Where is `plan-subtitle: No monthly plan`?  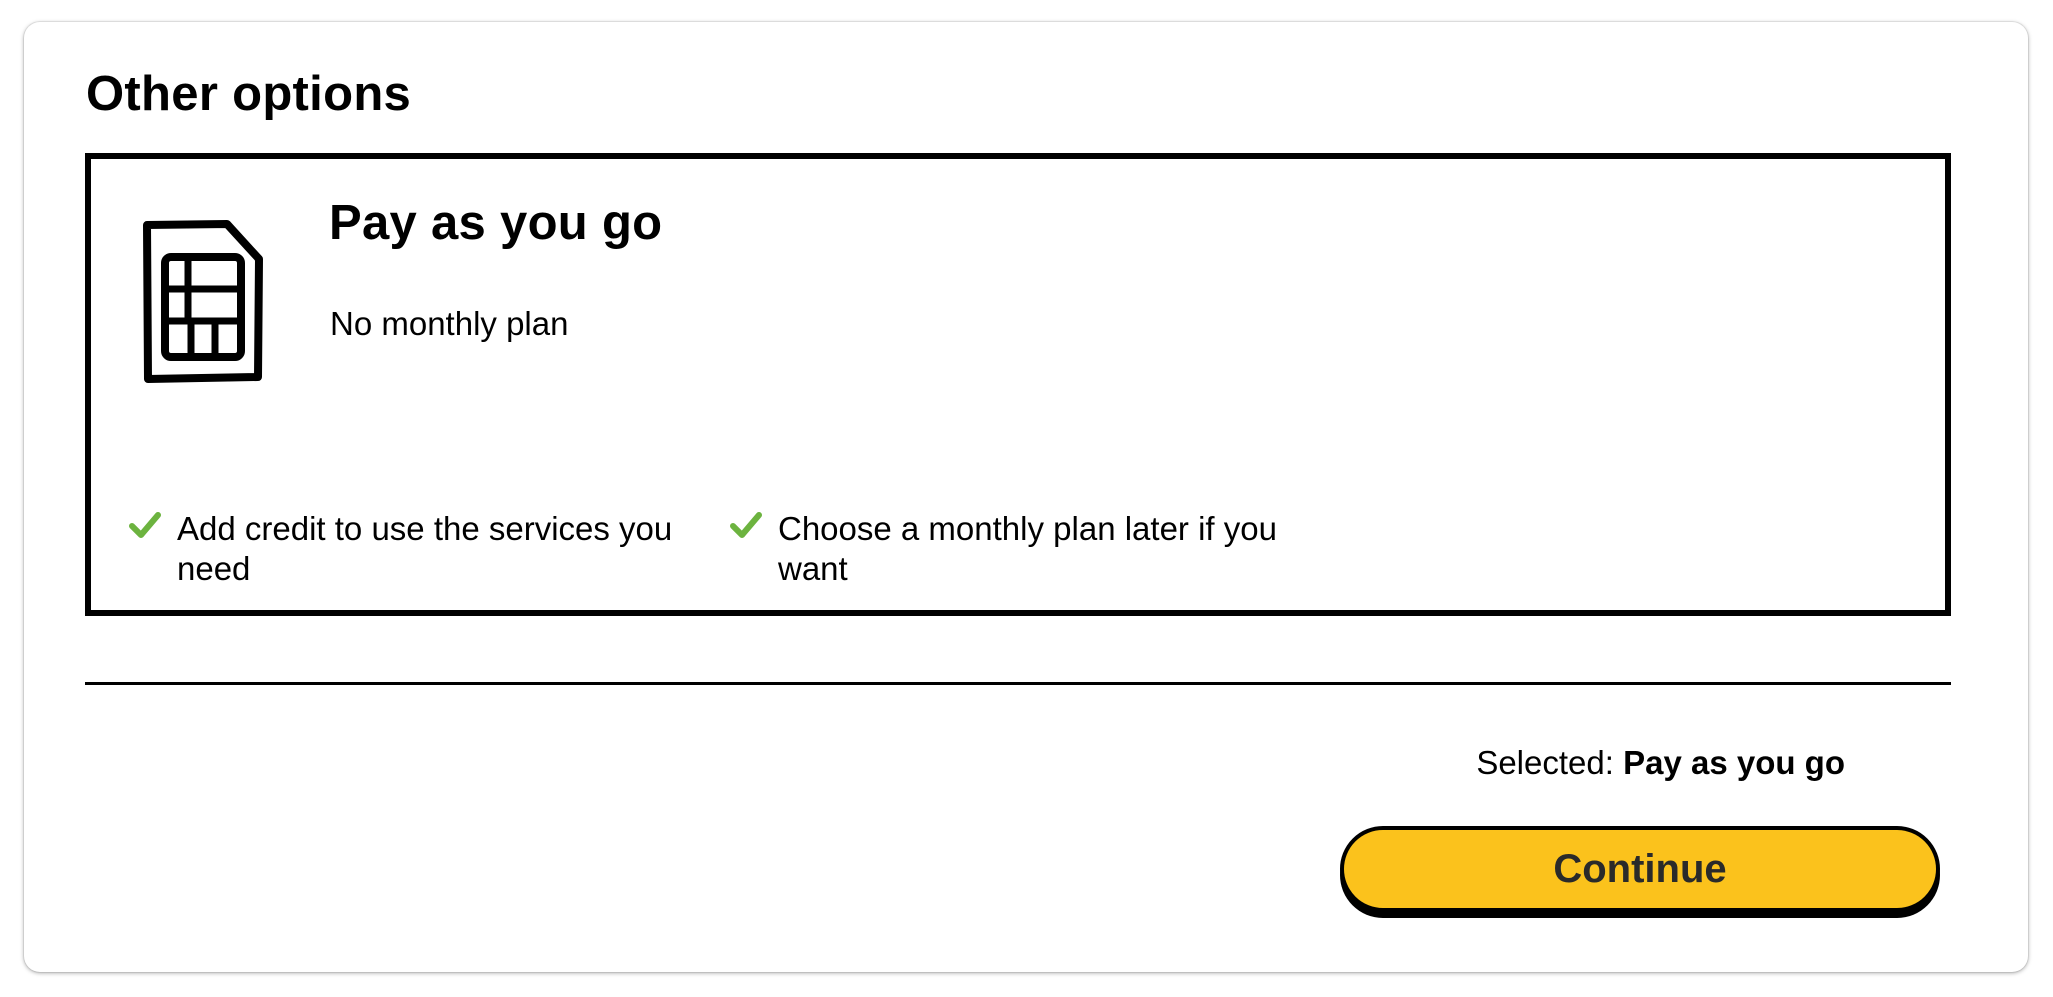 plan-subtitle: No monthly plan is located at coordinates (449, 323).